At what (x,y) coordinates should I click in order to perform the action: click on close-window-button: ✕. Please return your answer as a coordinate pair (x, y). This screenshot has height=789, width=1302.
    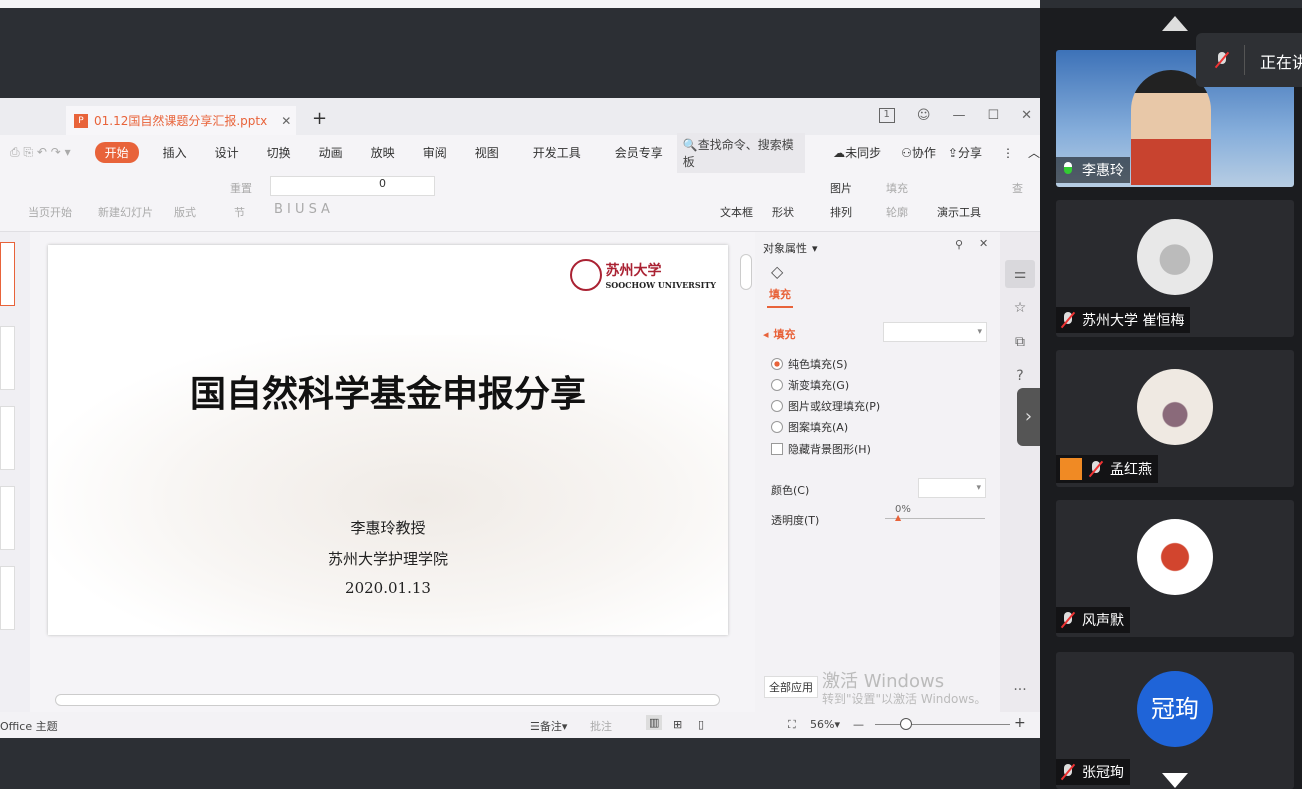
    Looking at the image, I should click on (1026, 115).